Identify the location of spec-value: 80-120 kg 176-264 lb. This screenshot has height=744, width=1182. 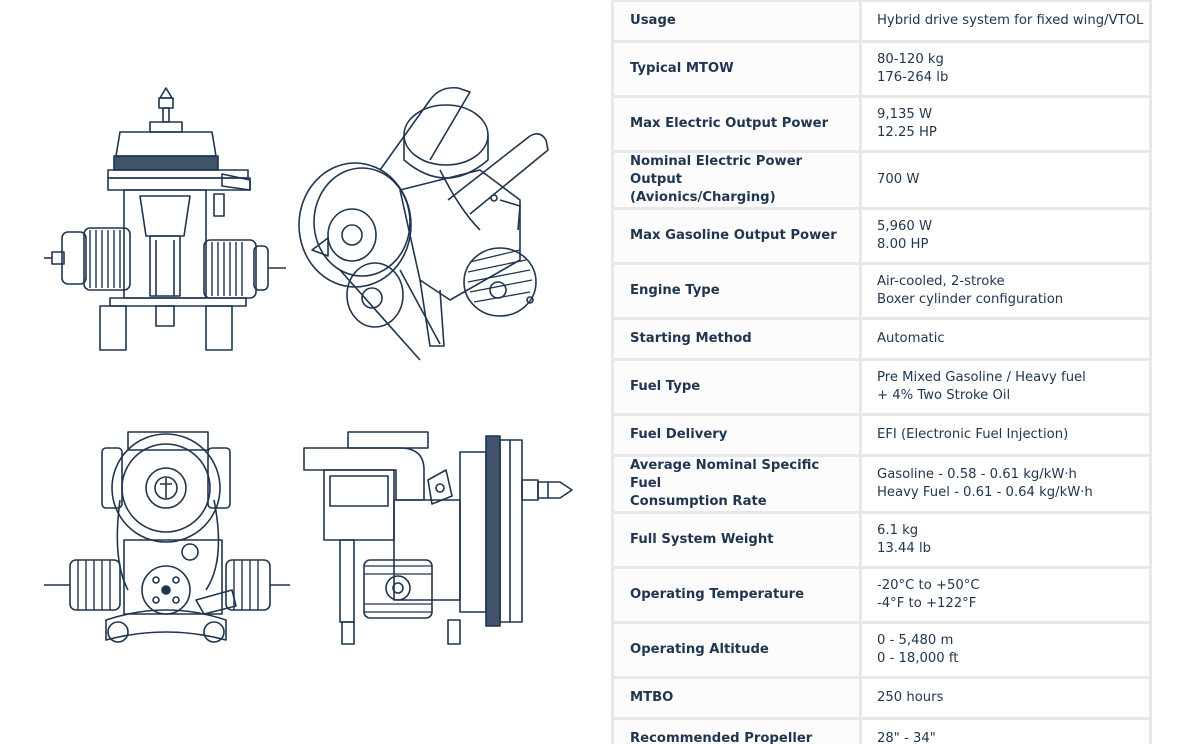
(1005, 69).